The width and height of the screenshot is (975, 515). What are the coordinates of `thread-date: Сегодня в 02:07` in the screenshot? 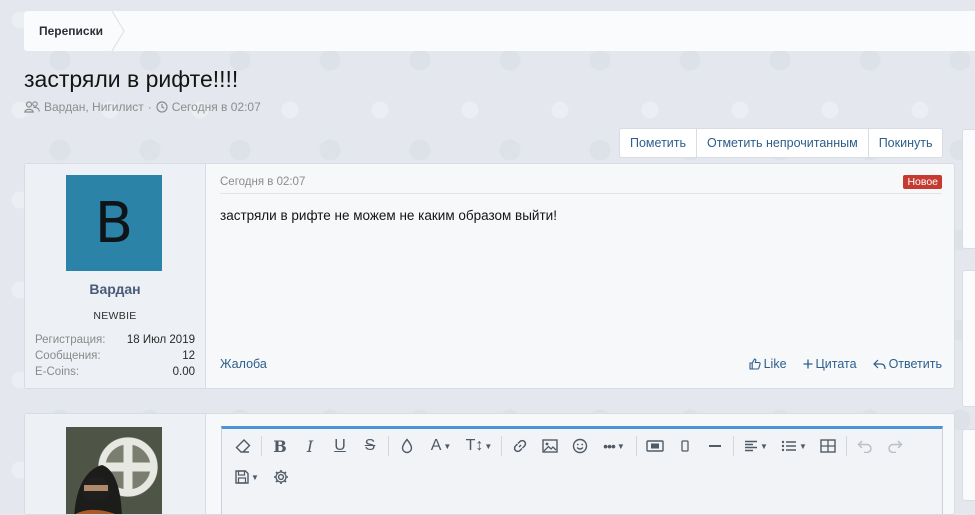 It's located at (216, 107).